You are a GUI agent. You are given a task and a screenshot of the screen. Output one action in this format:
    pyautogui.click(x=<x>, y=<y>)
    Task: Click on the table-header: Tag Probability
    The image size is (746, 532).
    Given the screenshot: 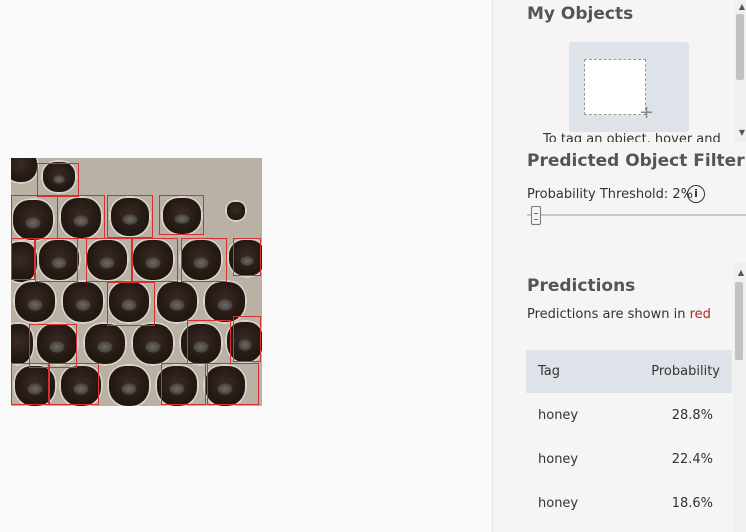 What is the action you would take?
    pyautogui.click(x=629, y=371)
    